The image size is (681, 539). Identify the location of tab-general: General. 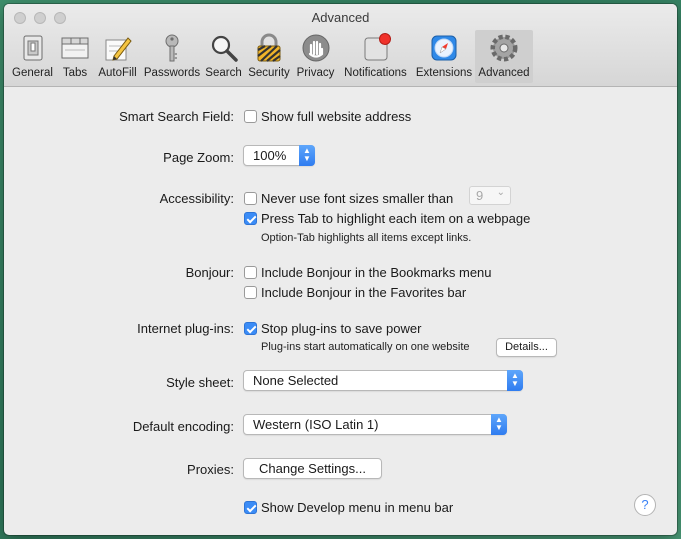
(32, 56).